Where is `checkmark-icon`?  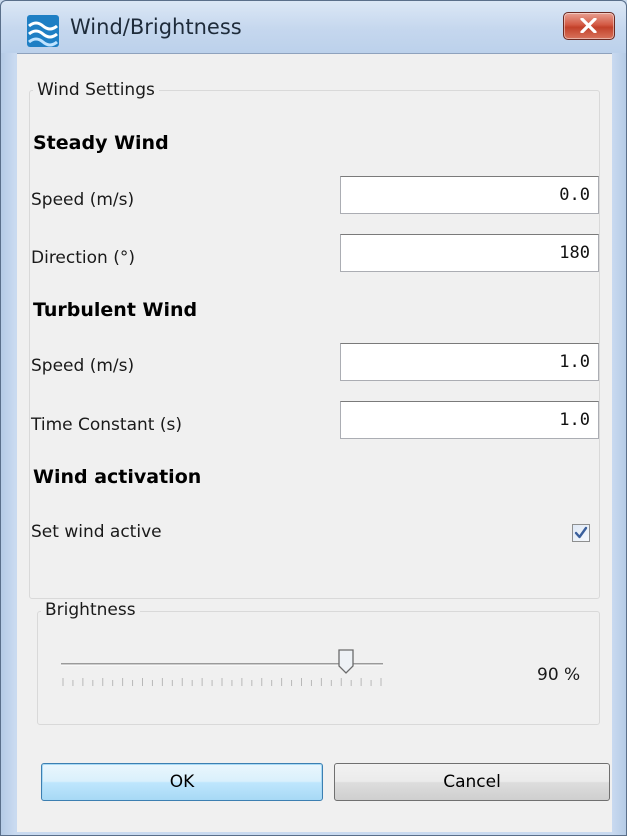 checkmark-icon is located at coordinates (581, 532).